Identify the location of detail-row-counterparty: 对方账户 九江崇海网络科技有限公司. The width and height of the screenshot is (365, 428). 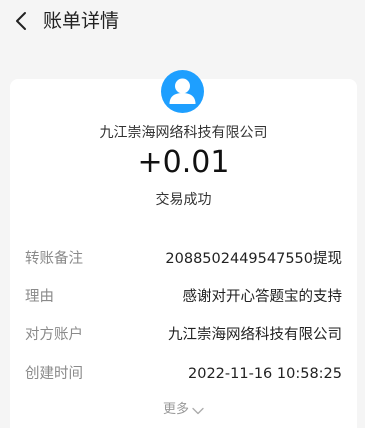
(183, 335).